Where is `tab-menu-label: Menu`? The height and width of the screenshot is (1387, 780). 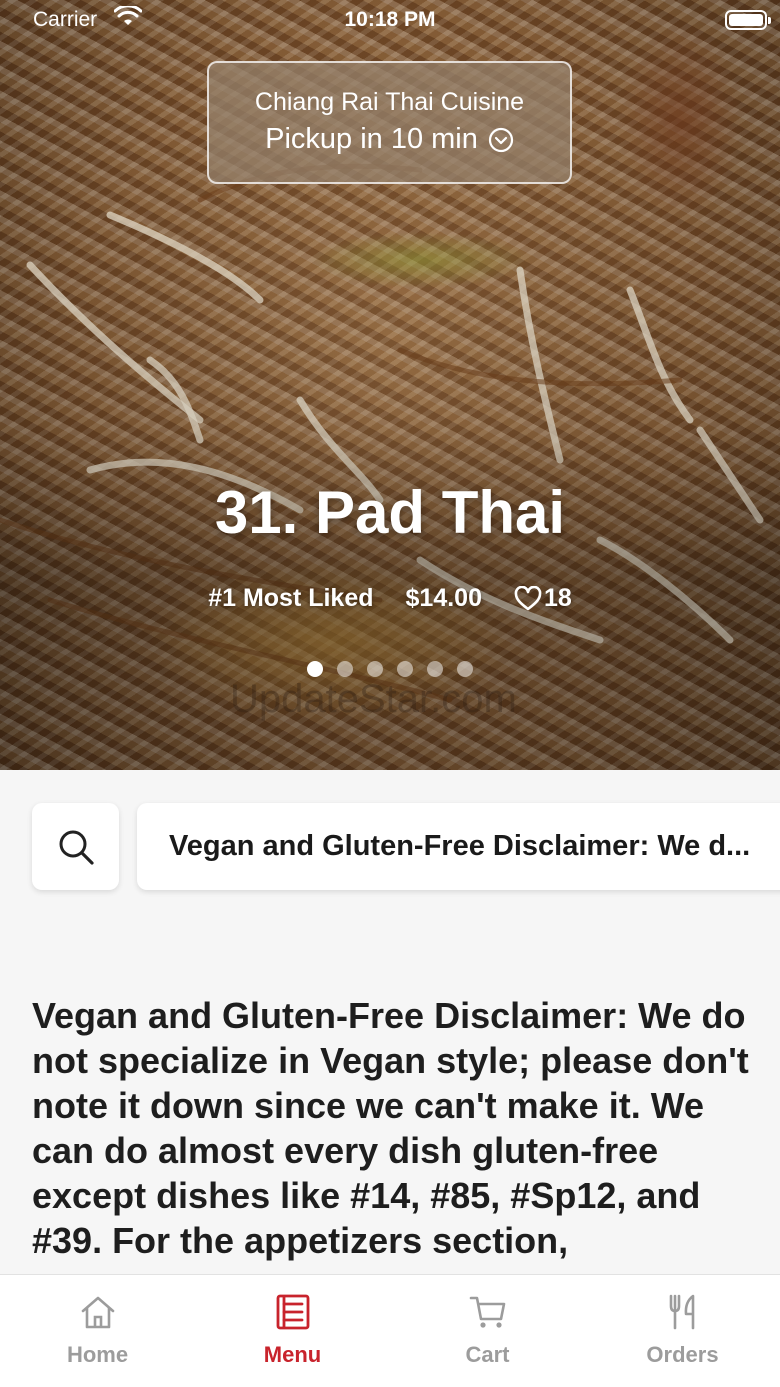
tab-menu-label: Menu is located at coordinates (292, 1354).